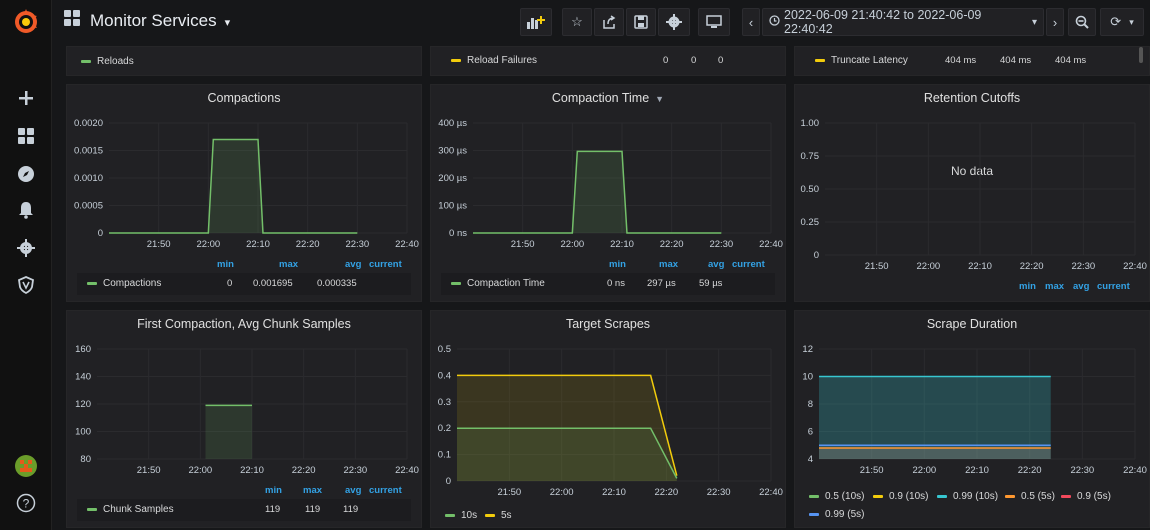  Describe the element at coordinates (608, 61) in the screenshot. I see `panel-reload-failures: Reload Failures 0 0 0` at that location.